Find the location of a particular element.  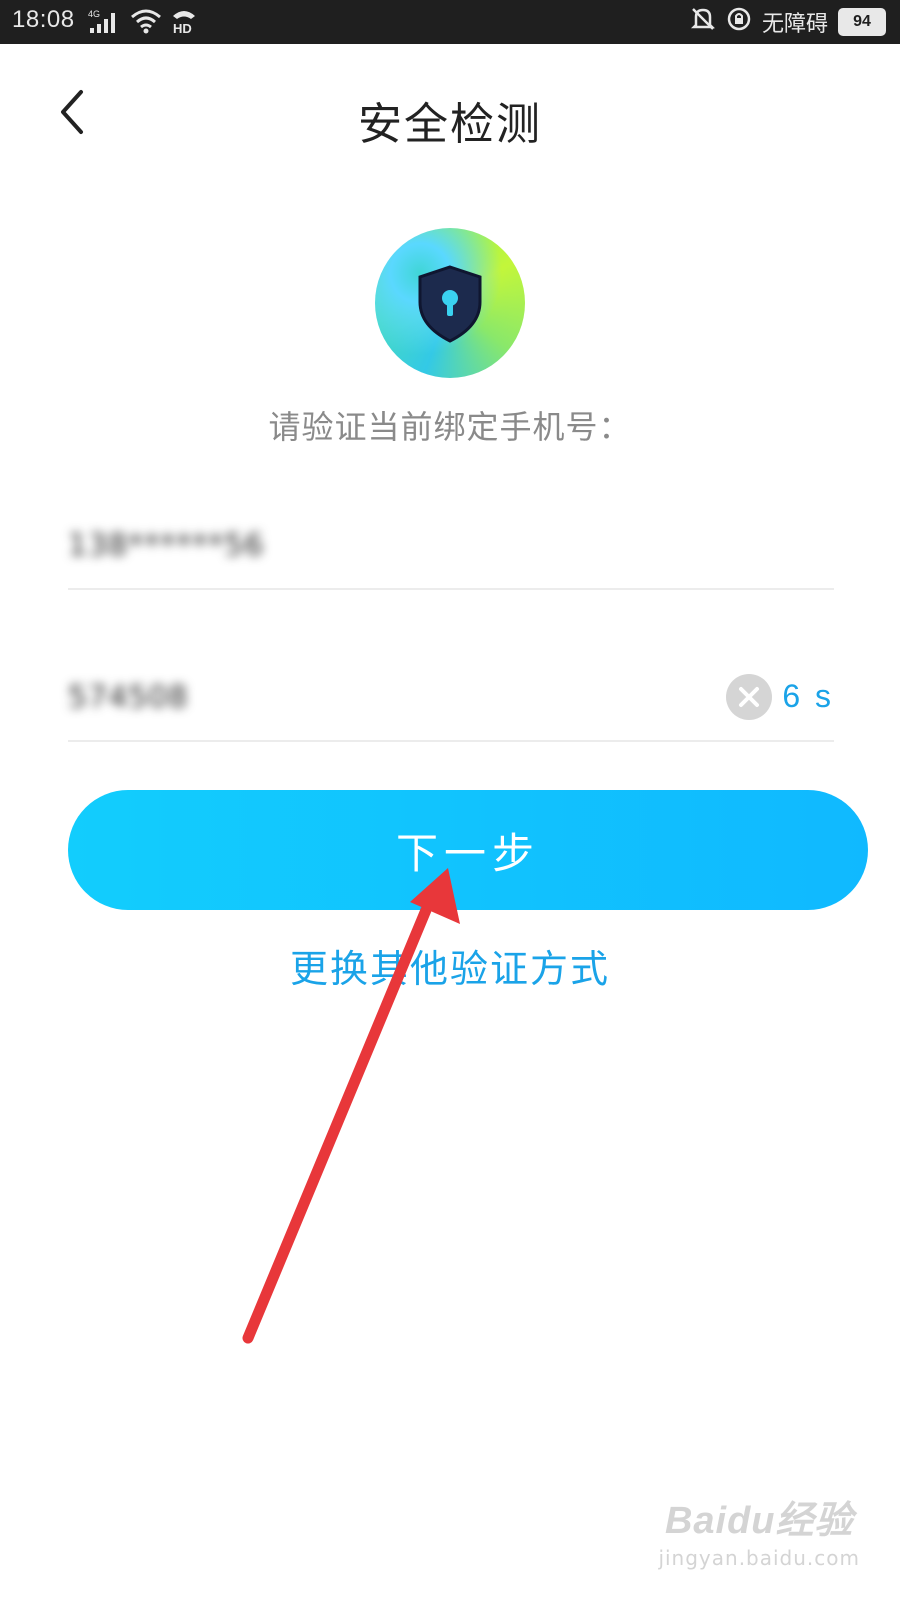

accessibility-label: 无障碍 is located at coordinates (794, 24).